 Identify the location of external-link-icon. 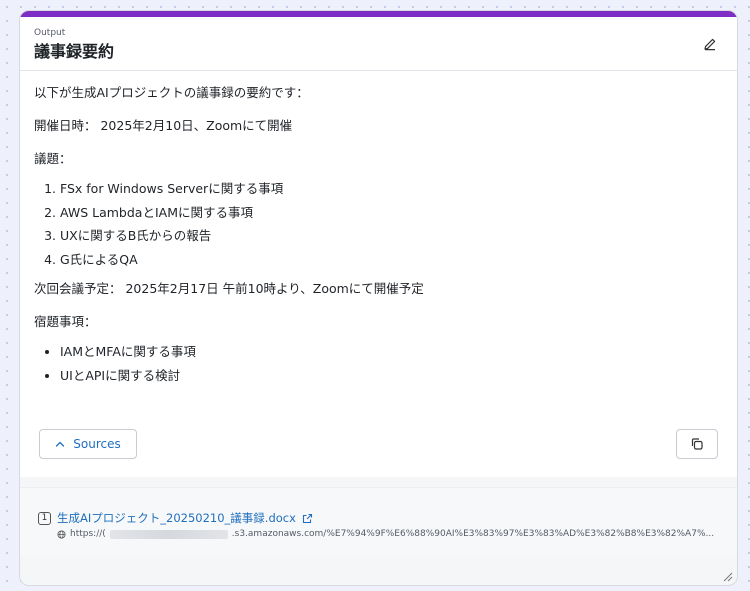
(307, 518).